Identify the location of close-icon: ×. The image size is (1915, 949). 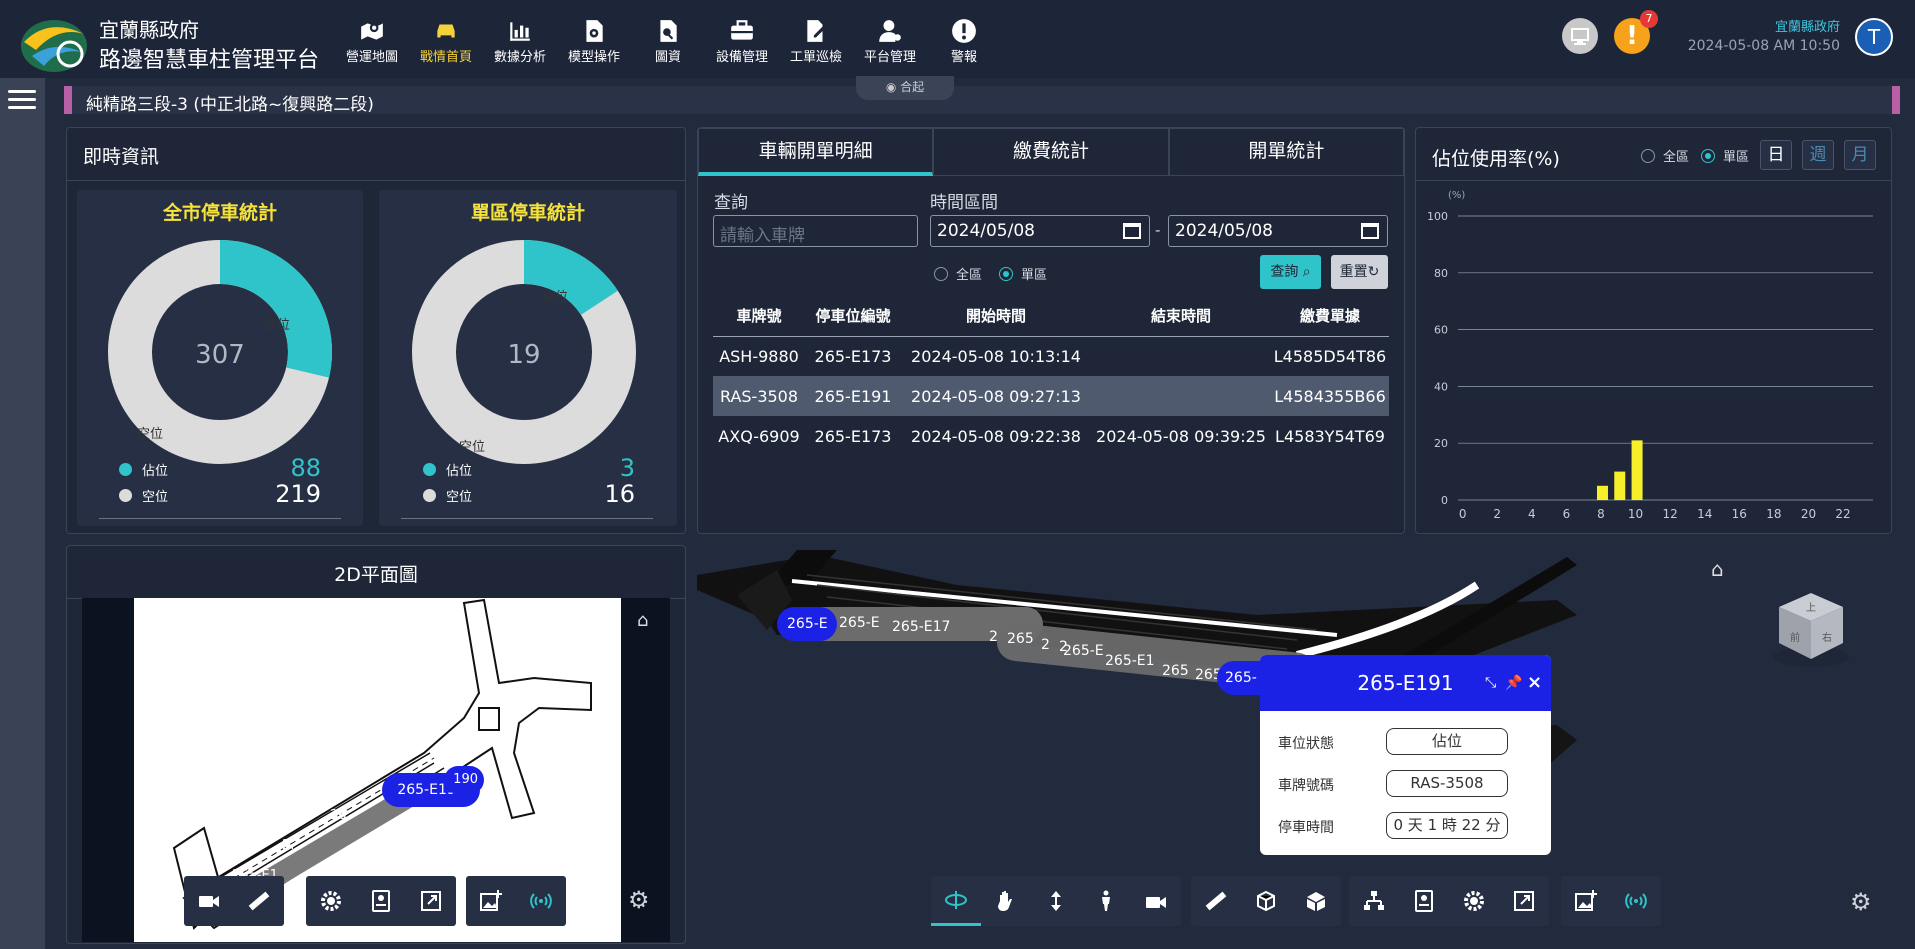
(1534, 683).